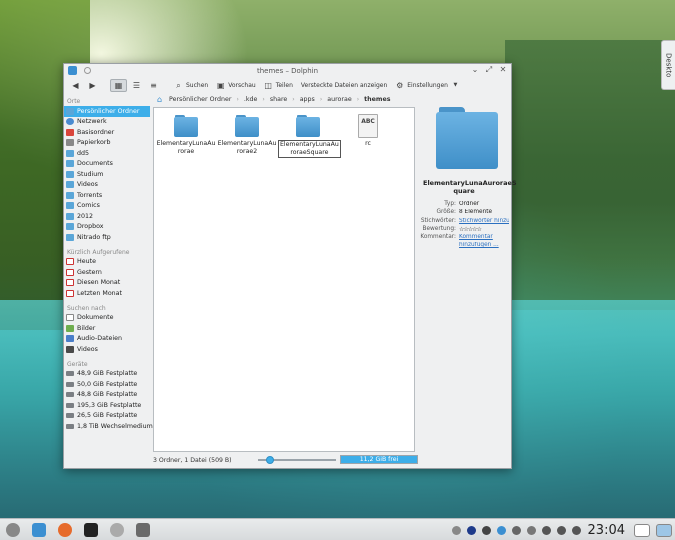  I want to click on preview-icon: ▣, so click(220, 85).